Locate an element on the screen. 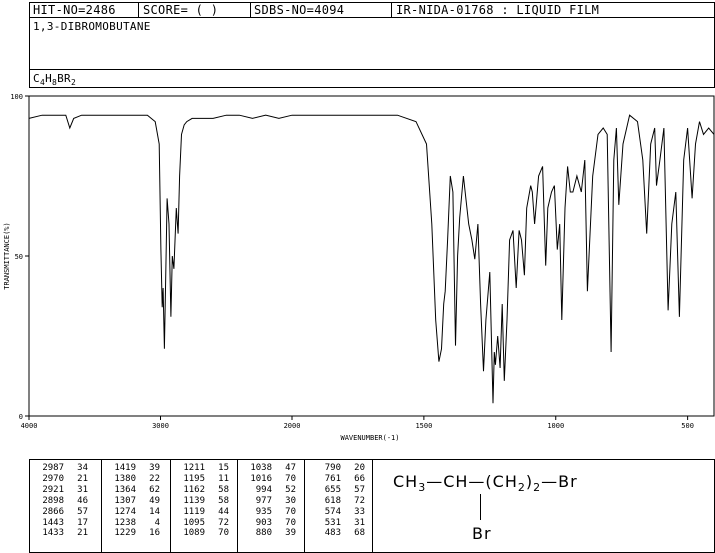 The width and height of the screenshot is (715, 553). peak-wavenumber: 1195 is located at coordinates (194, 478).